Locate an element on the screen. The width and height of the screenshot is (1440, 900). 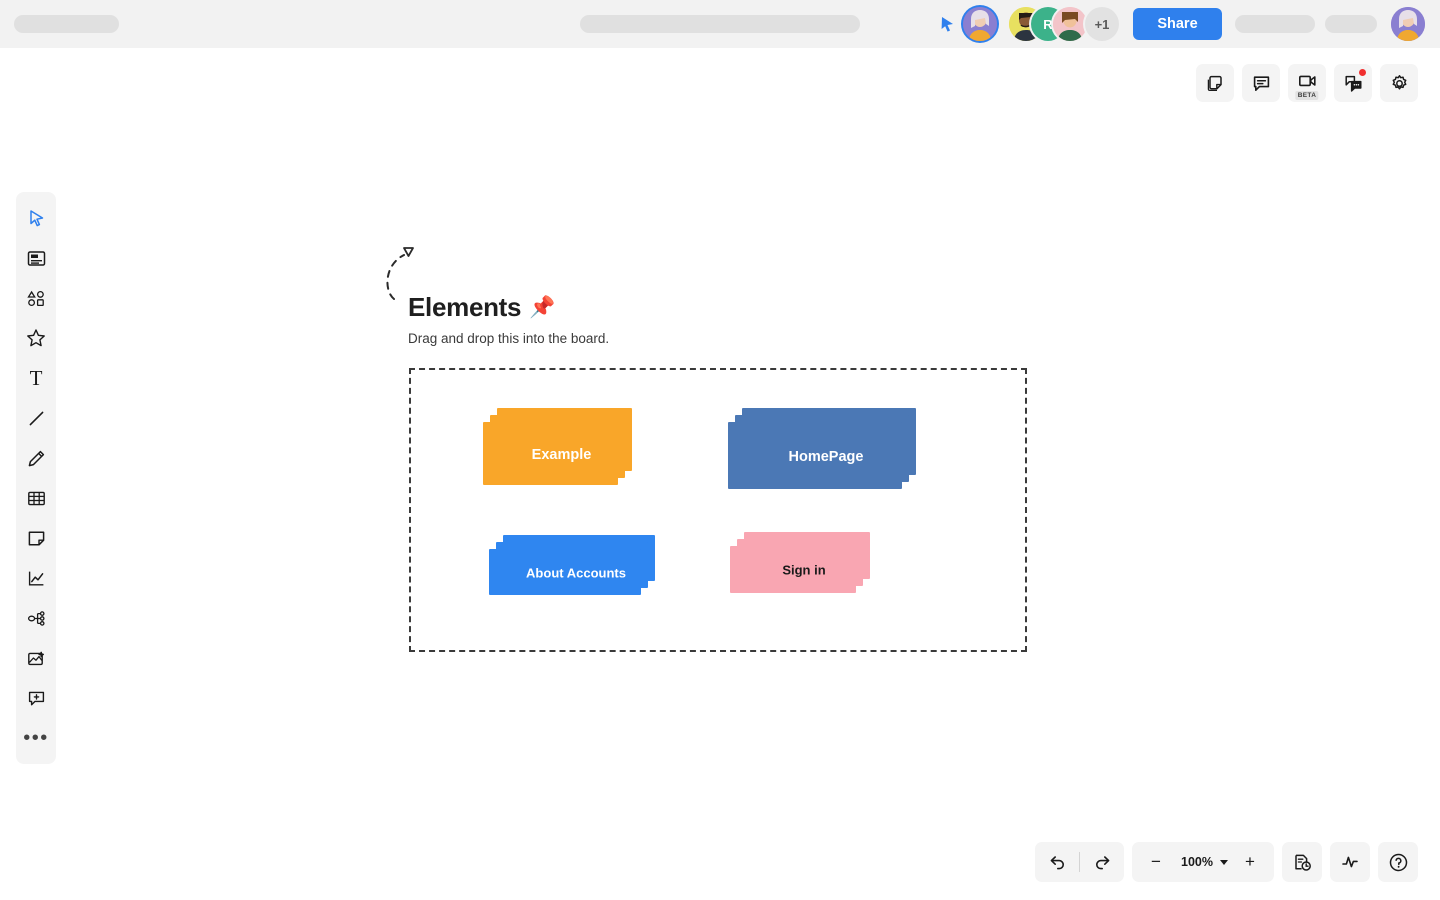
avatar-account is located at coordinates (1408, 24).